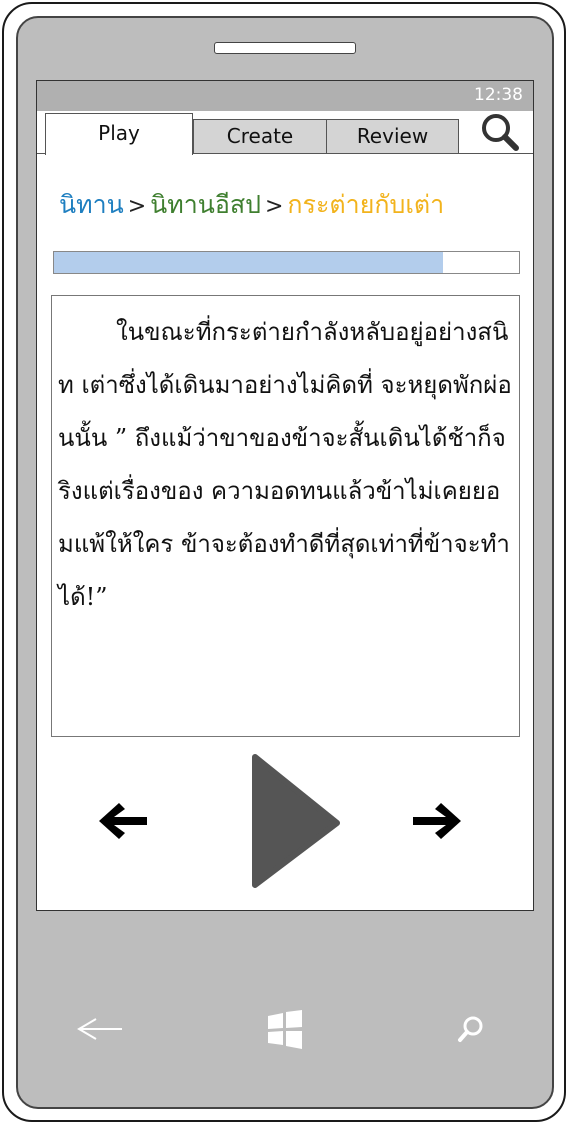 The height and width of the screenshot is (1126, 570). I want to click on story-progress-bar, so click(286, 262).